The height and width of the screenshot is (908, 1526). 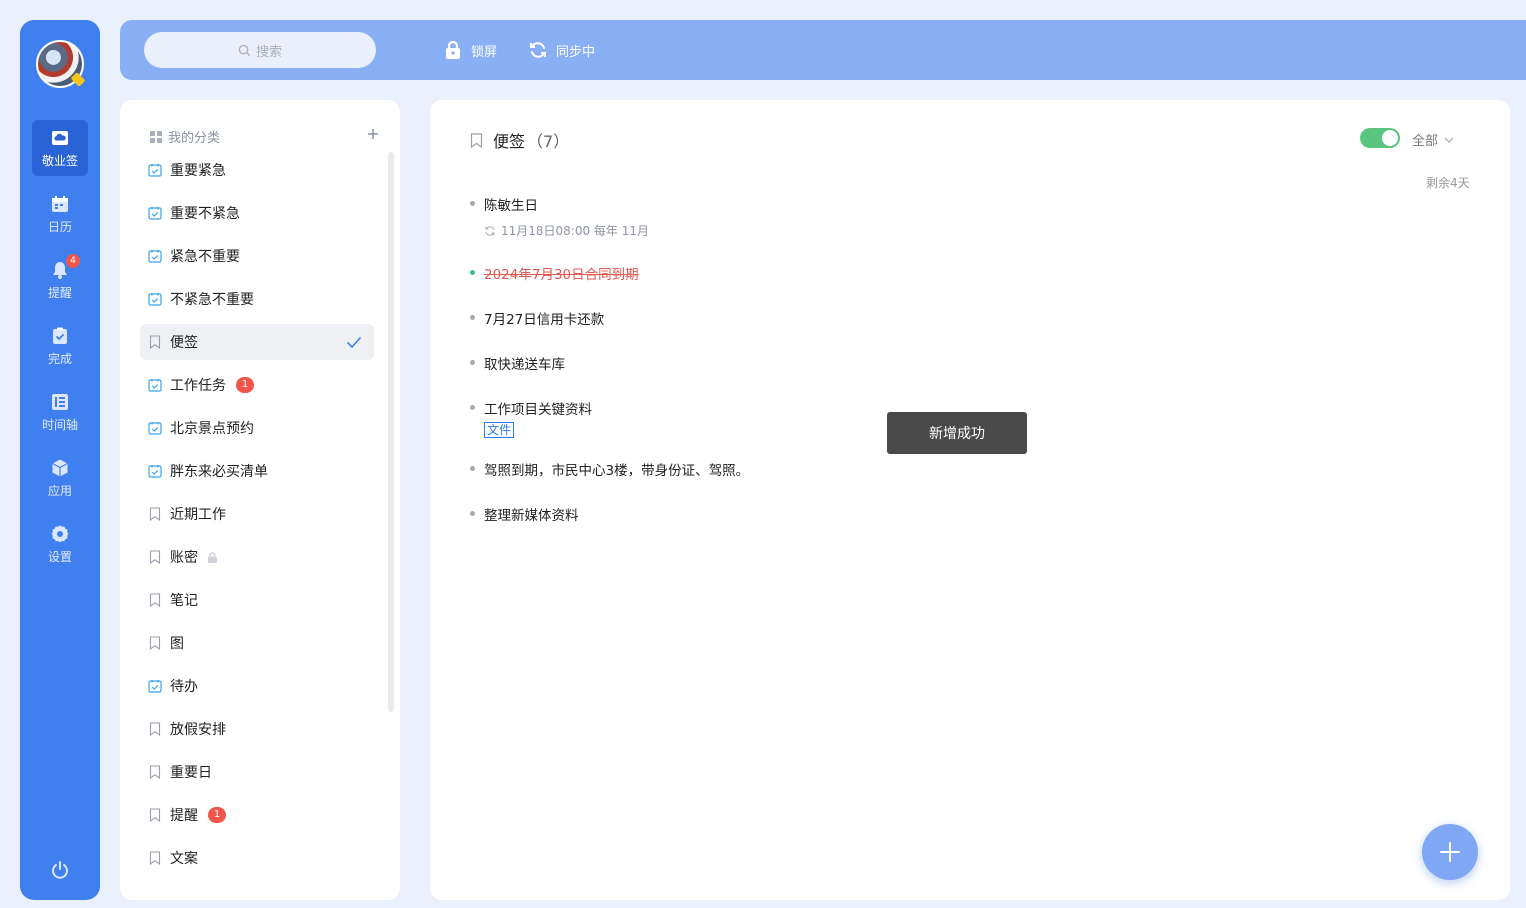 I want to click on note-text: 7月27日信用卡还款, so click(x=544, y=320).